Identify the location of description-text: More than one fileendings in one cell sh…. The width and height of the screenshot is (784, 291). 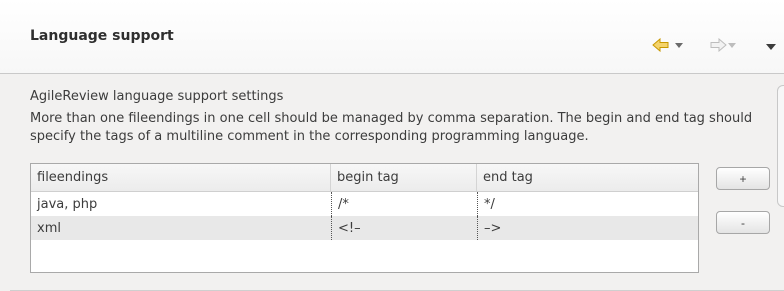
(391, 127).